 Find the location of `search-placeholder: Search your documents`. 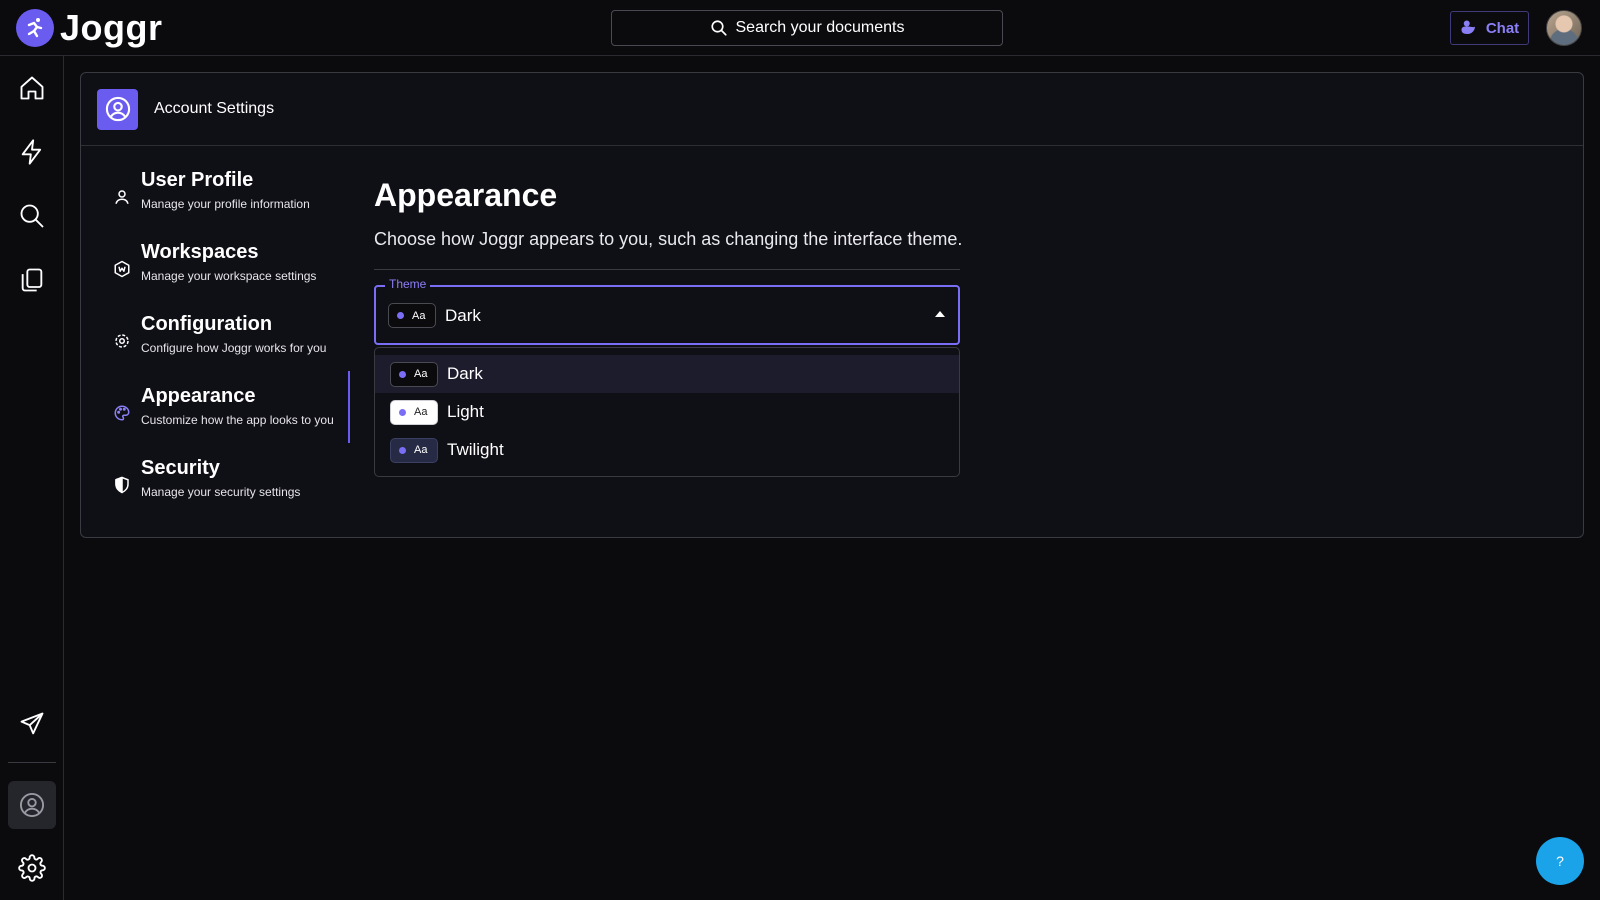

search-placeholder: Search your documents is located at coordinates (820, 27).